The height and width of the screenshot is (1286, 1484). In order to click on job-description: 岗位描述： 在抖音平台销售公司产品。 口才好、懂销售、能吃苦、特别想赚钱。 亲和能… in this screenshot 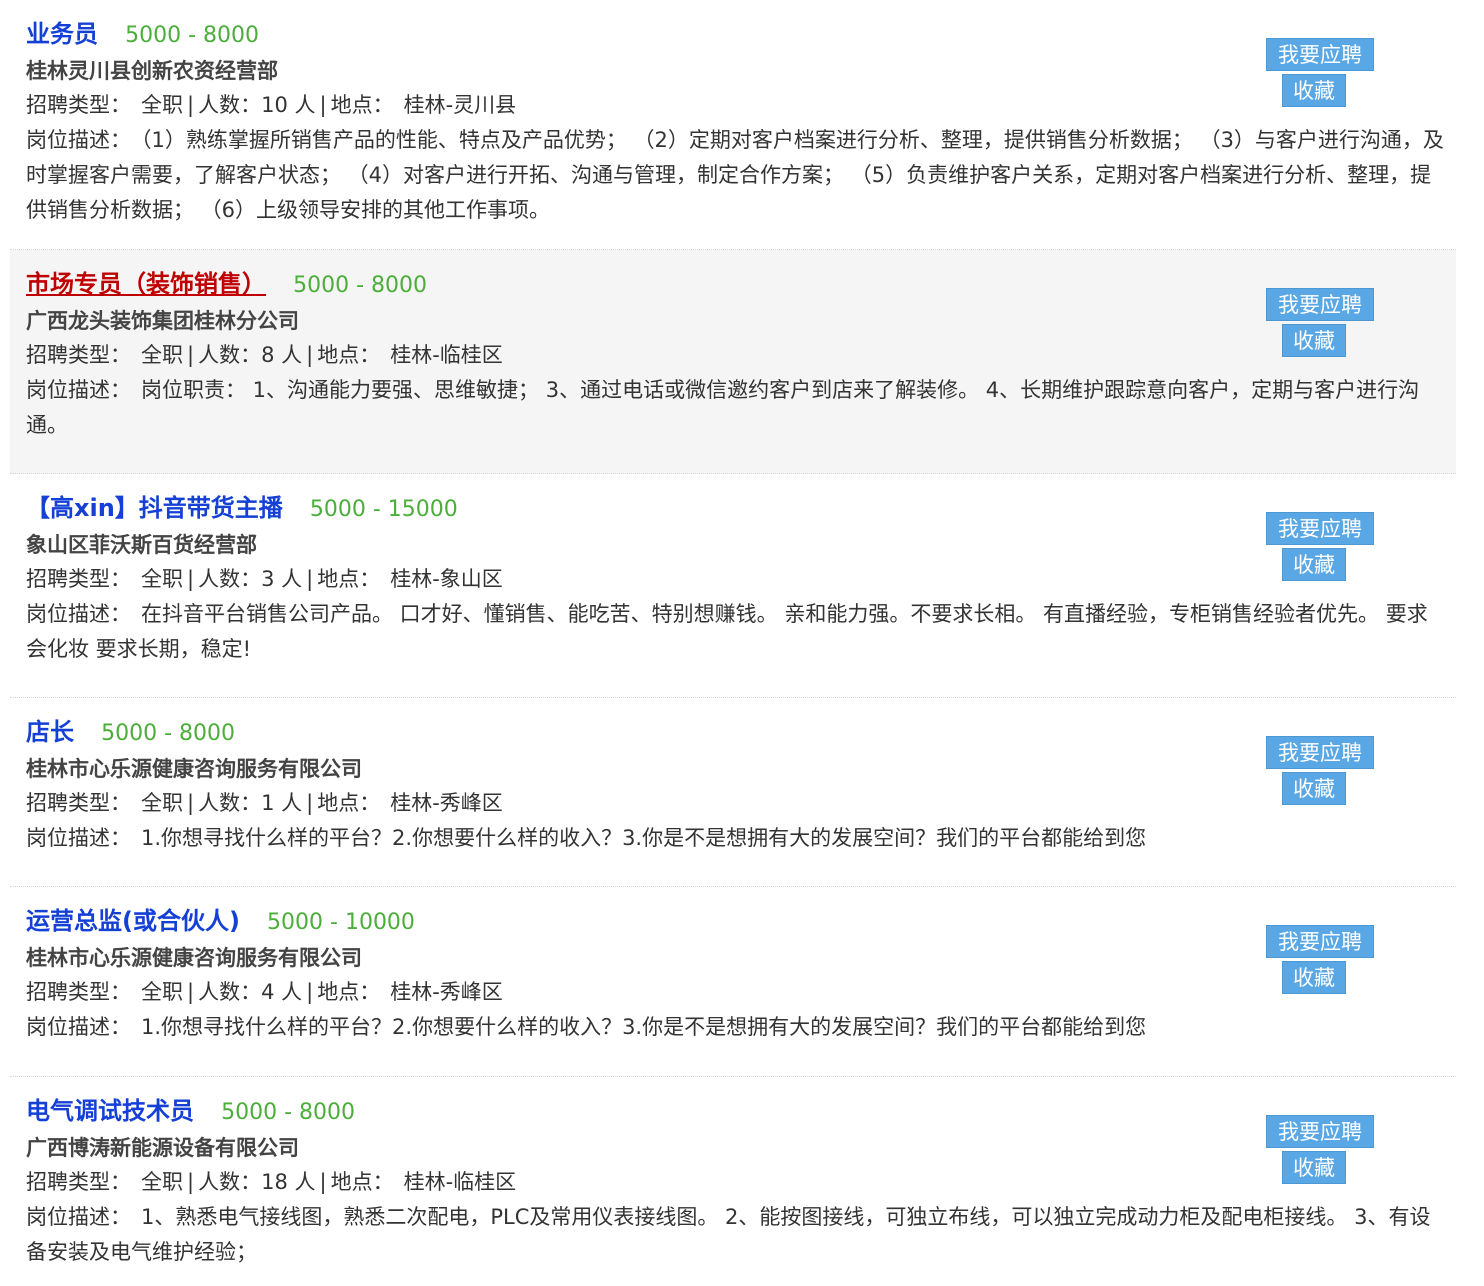, I will do `click(741, 632)`.